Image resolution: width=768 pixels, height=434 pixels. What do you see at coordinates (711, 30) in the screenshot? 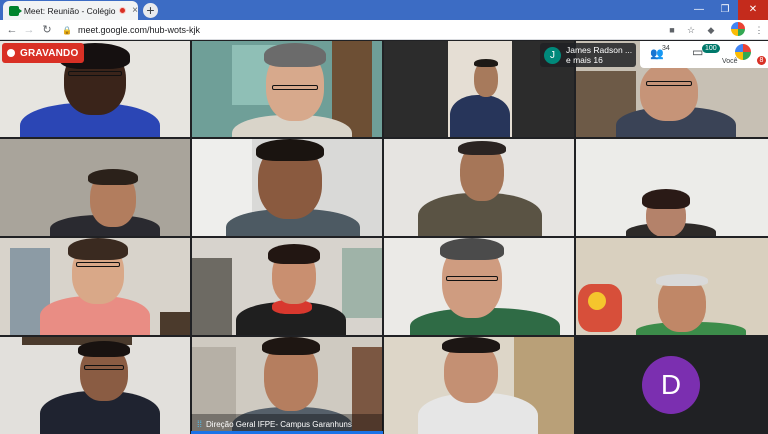
I see `extension-icon: ◆` at bounding box center [711, 30].